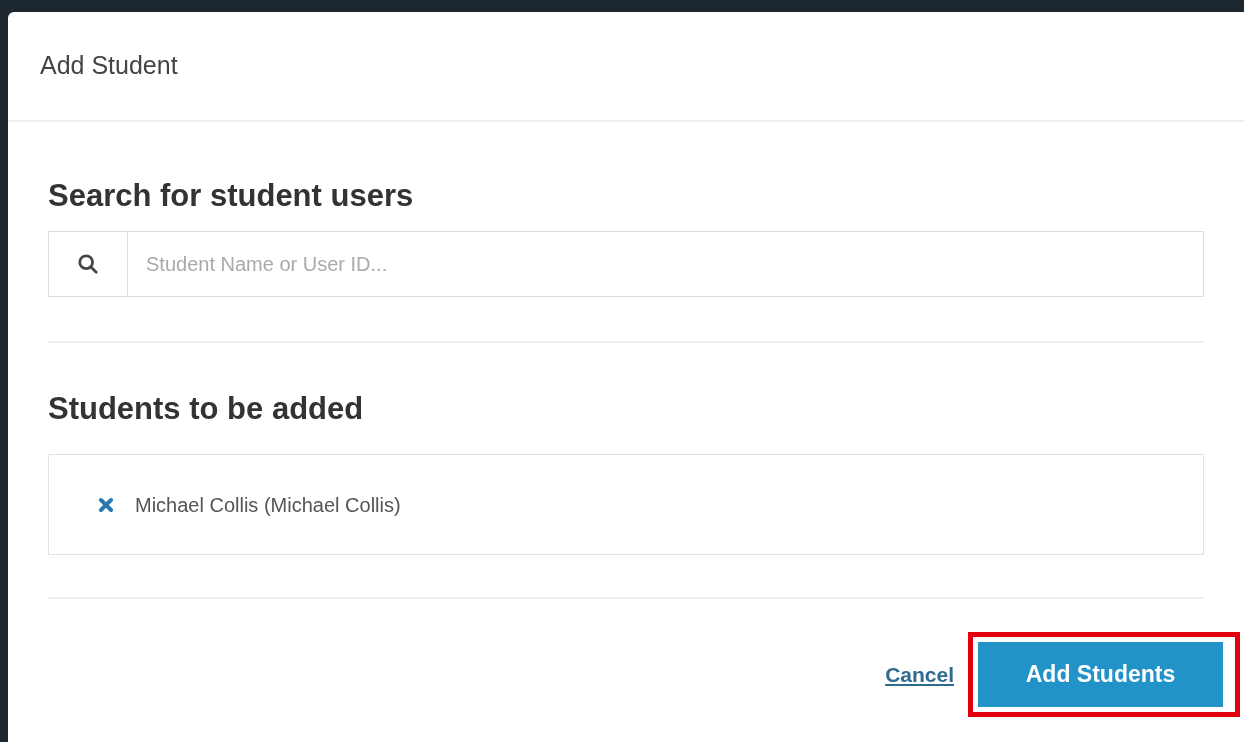 The width and height of the screenshot is (1244, 742). What do you see at coordinates (268, 505) in the screenshot?
I see `student-name: Michael Collis (Michael Collis)` at bounding box center [268, 505].